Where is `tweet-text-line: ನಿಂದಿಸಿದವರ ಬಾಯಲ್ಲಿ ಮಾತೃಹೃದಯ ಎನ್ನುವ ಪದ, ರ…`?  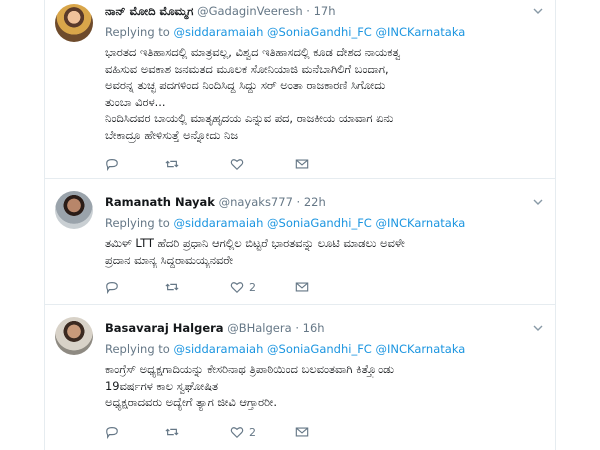 tweet-text-line: ನಿಂದಿಸಿದವರ ಬಾಯಲ್ಲಿ ಮಾತೃಹೃದಯ ಎನ್ನುವ ಪದ, ರ… is located at coordinates (249, 118).